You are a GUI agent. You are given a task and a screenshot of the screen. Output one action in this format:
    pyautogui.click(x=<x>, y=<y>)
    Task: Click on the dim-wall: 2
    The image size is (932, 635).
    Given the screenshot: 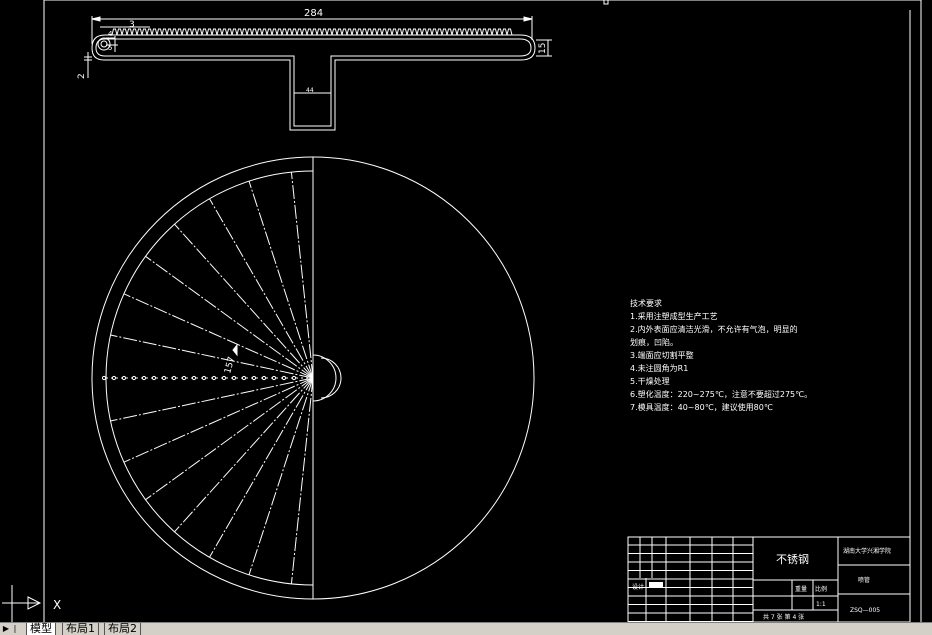 What is the action you would take?
    pyautogui.click(x=82, y=76)
    